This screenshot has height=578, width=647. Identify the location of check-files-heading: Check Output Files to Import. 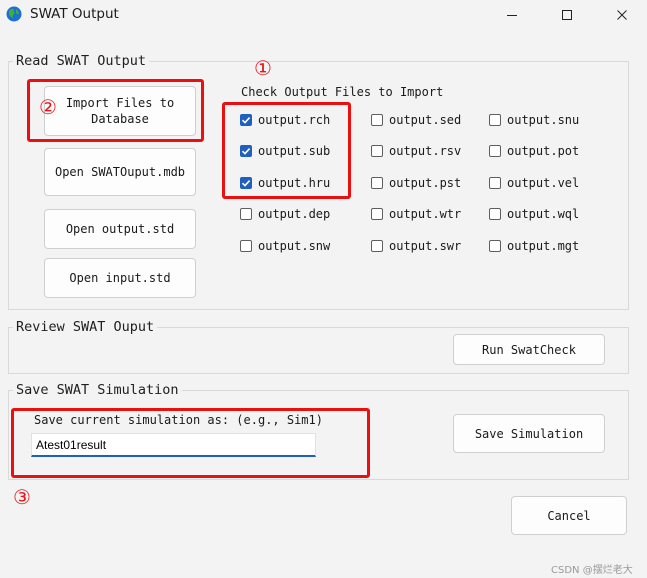
(342, 92).